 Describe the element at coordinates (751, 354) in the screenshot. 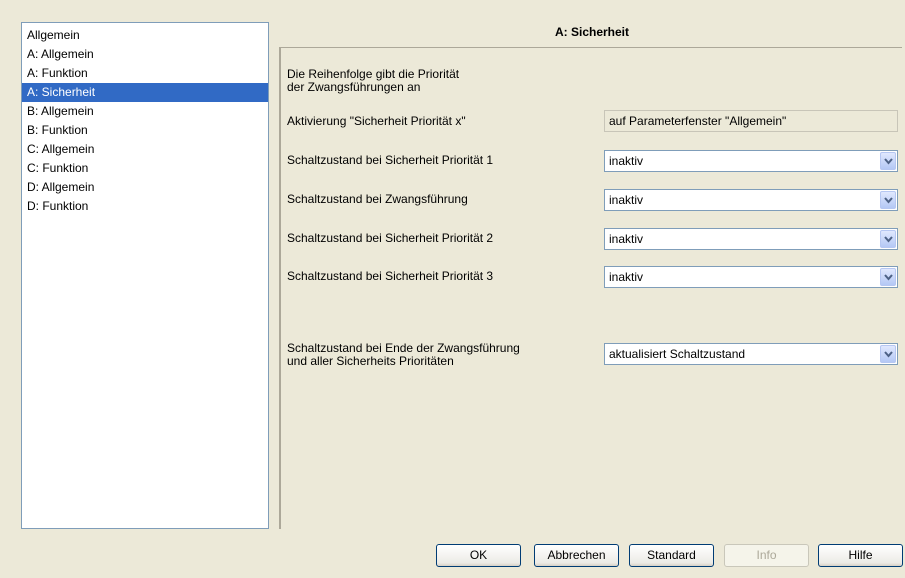

I see `end-state-select: aktualisiert Schaltzustand` at that location.